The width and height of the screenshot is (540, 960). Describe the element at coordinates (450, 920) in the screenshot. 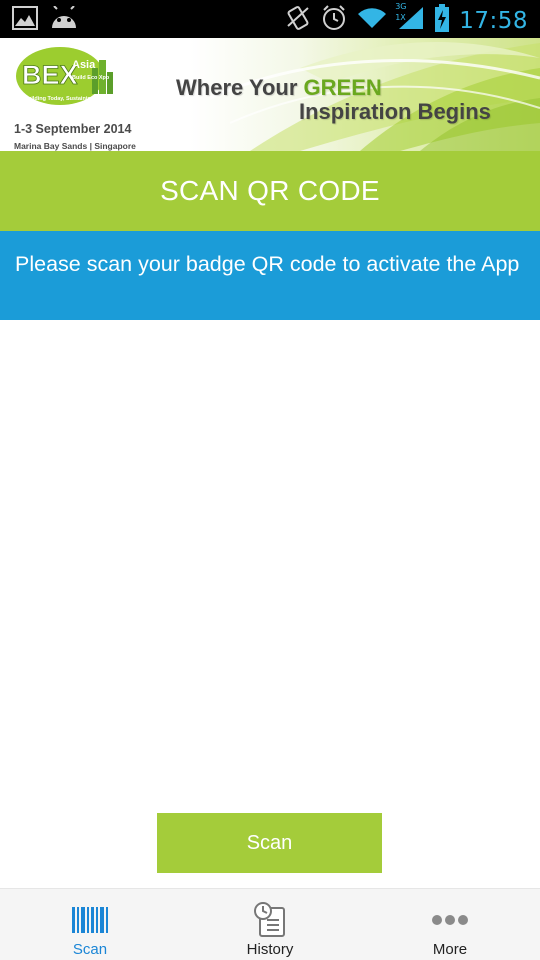

I see `more-dots-icon` at that location.